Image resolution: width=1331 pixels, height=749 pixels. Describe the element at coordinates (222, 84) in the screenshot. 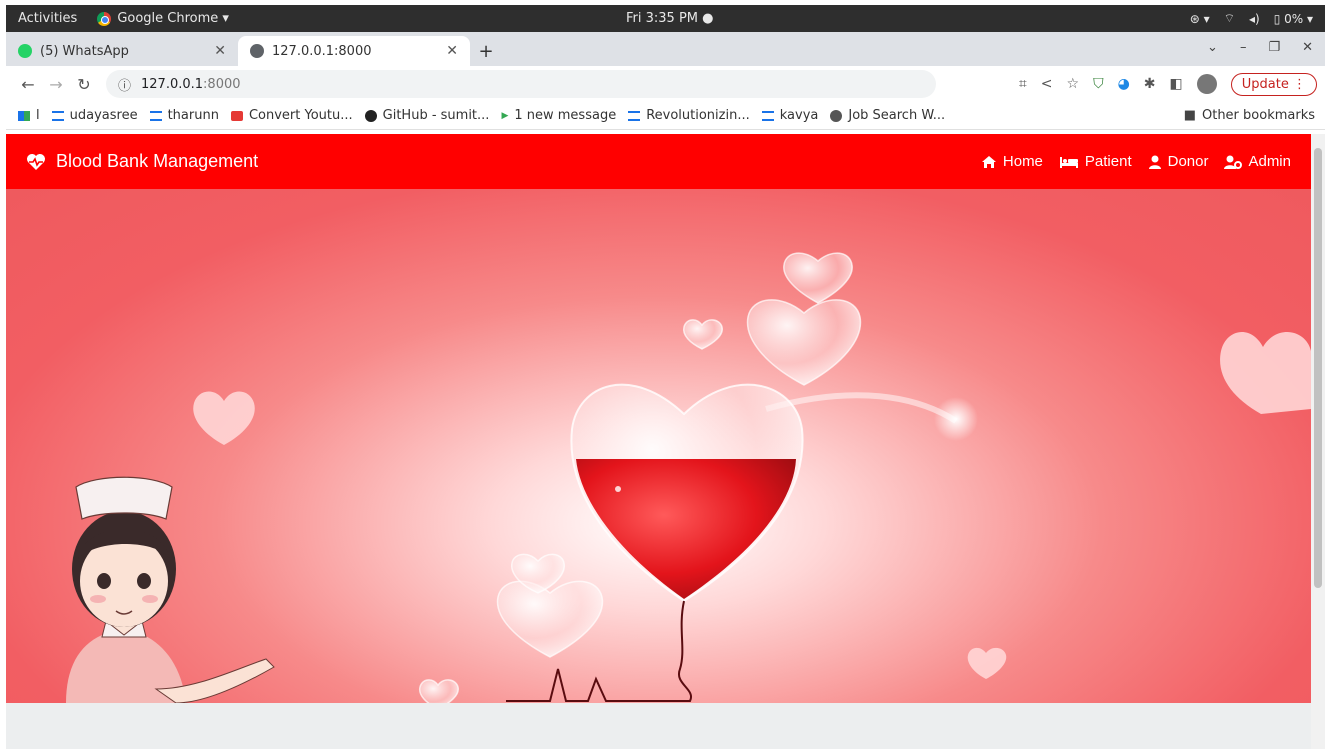

I see `url-port: :8000` at that location.